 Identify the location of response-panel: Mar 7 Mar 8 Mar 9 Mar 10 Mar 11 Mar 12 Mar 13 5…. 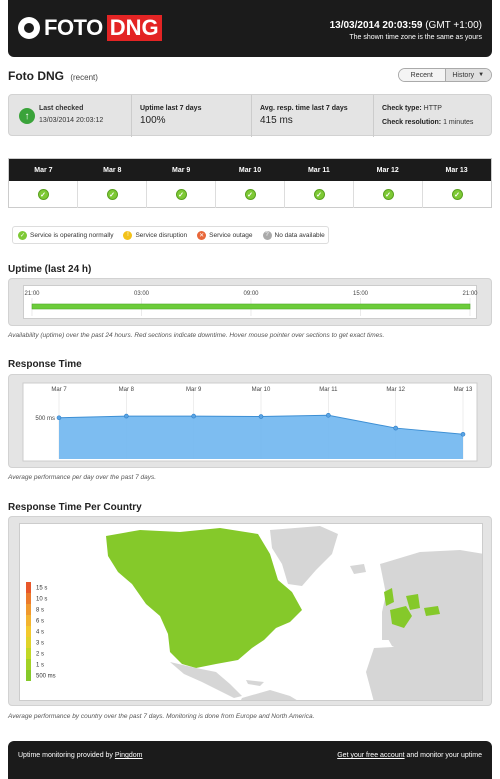
(250, 421).